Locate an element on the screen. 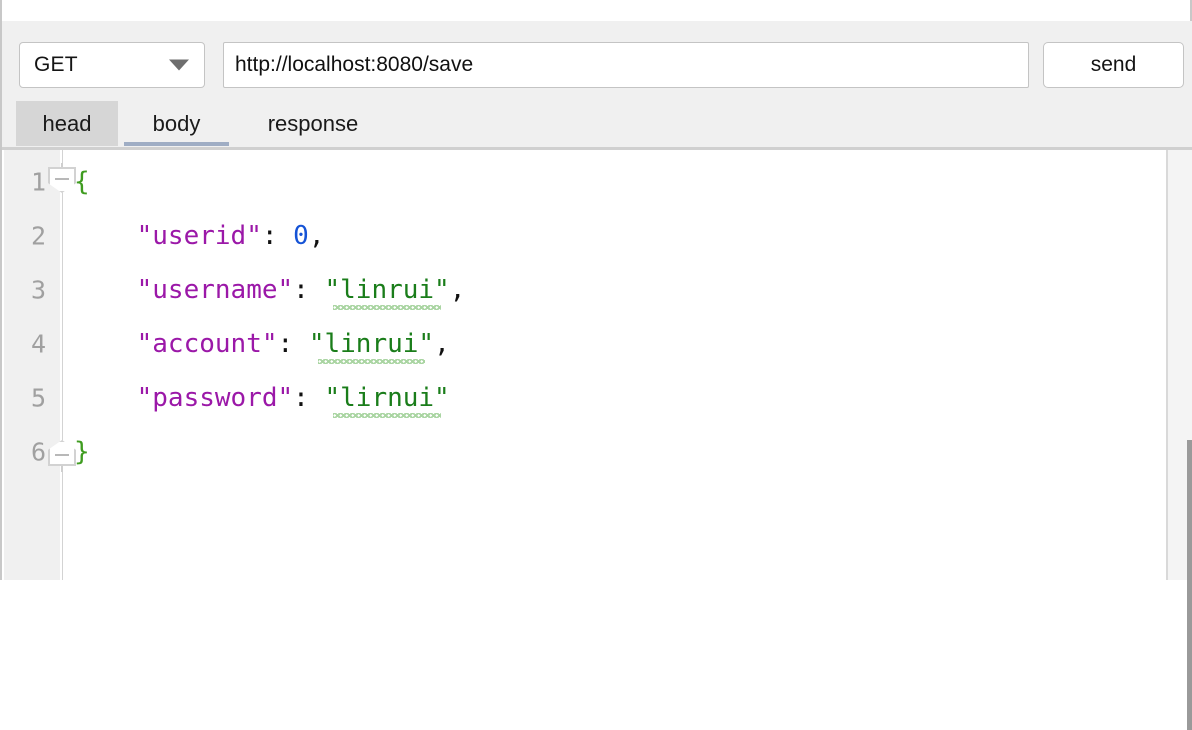  editor-line: 6} is located at coordinates (597, 452).